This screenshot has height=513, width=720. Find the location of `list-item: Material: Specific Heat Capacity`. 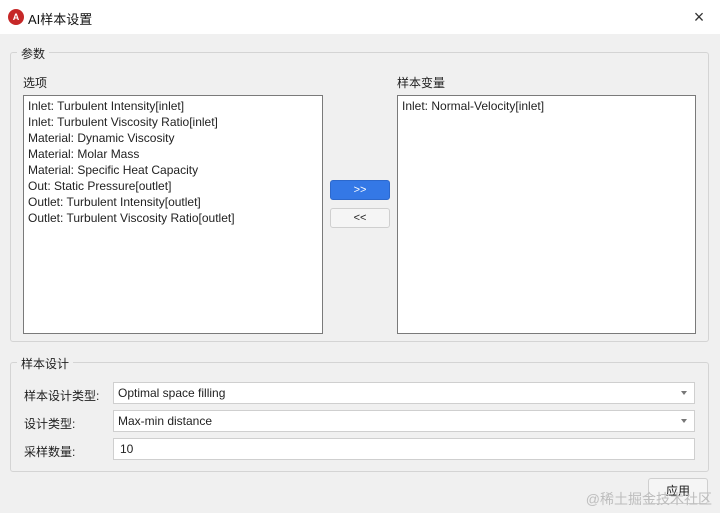

list-item: Material: Specific Heat Capacity is located at coordinates (173, 170).